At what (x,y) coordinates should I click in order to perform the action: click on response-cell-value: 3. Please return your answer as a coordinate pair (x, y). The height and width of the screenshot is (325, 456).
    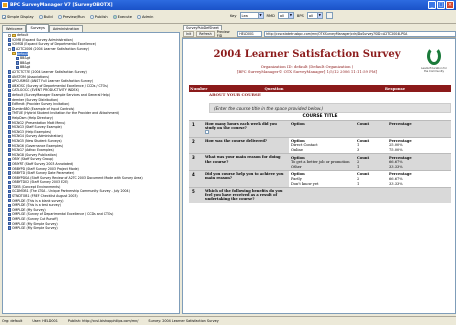
    Looking at the image, I should click on (358, 149).